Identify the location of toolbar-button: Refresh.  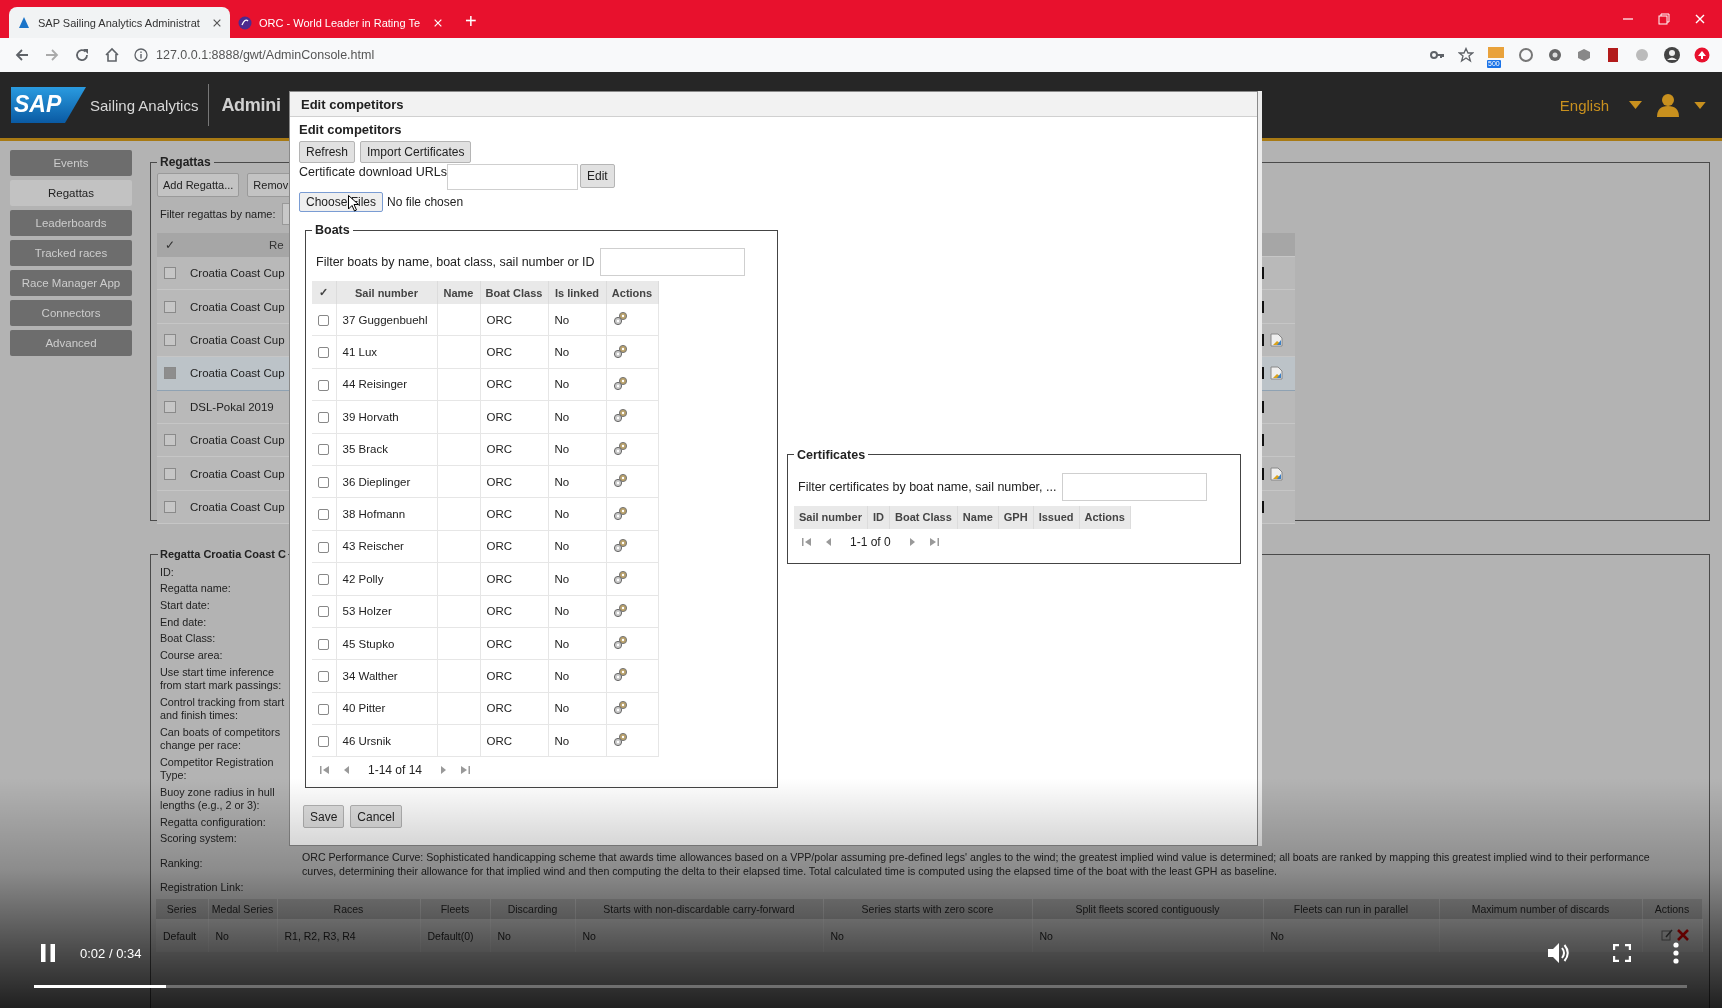
(327, 152).